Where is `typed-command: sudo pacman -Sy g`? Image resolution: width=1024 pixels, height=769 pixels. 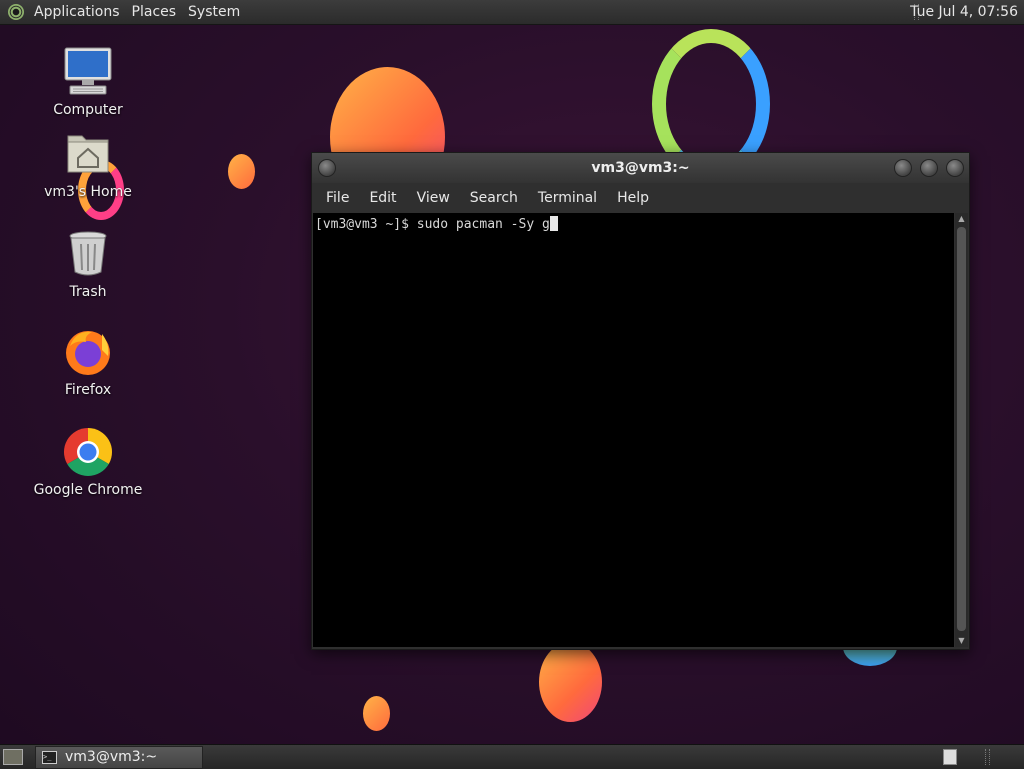 typed-command: sudo pacman -Sy g is located at coordinates (483, 224).